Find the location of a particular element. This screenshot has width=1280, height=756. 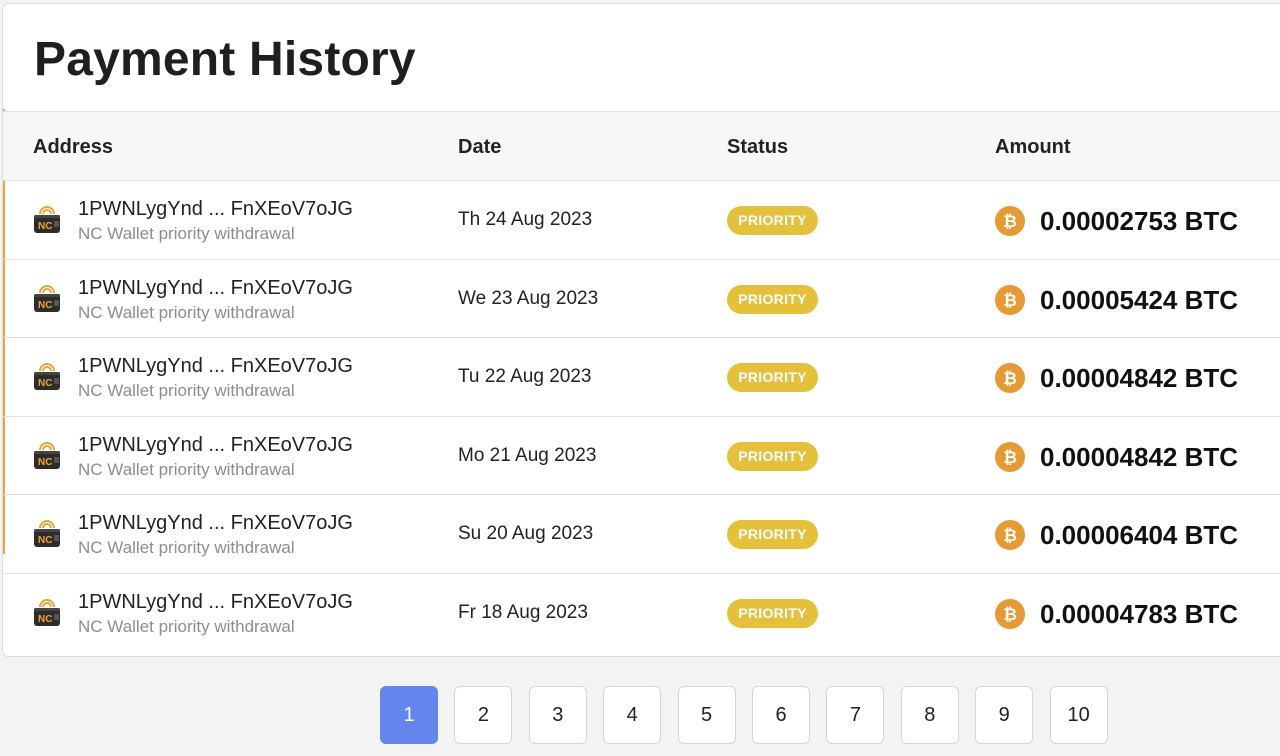

column-header-date: Date is located at coordinates (479, 147).